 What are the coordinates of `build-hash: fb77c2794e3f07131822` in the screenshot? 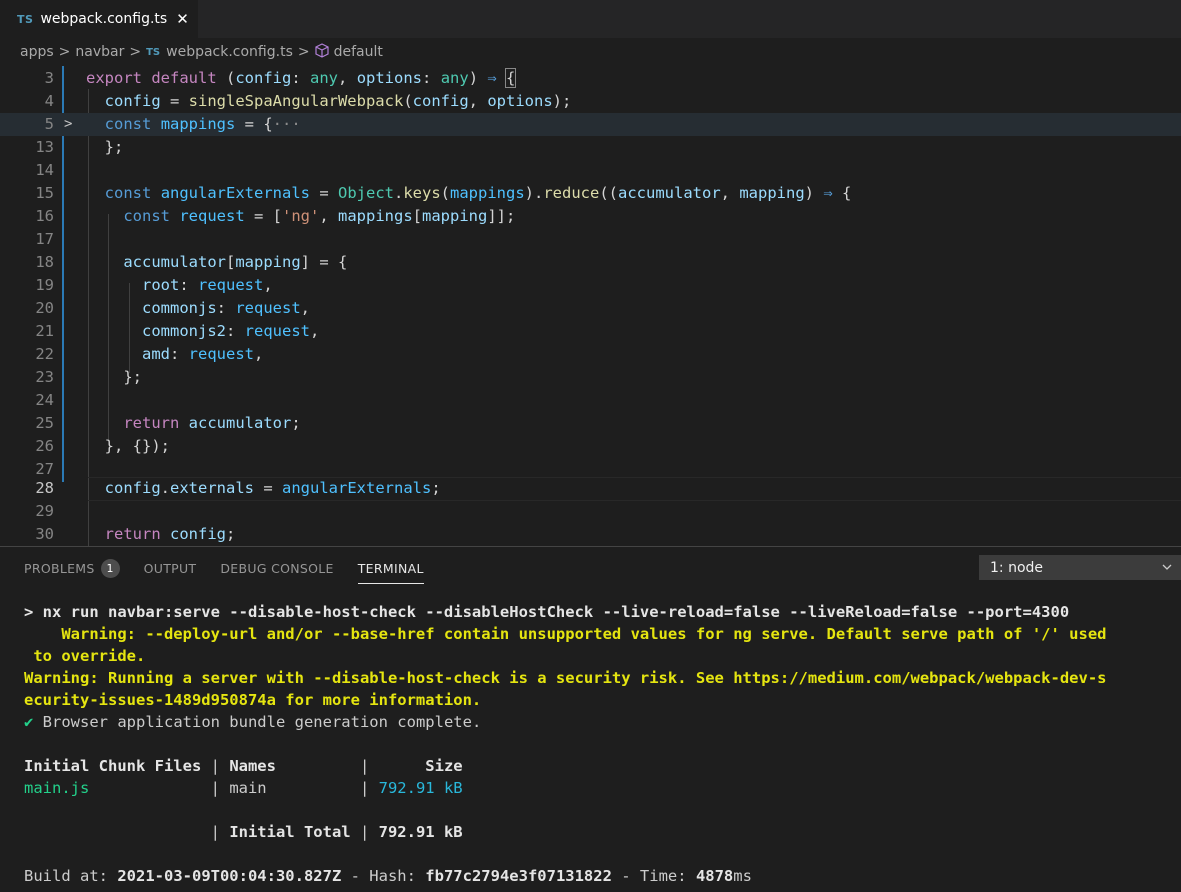 It's located at (518, 876).